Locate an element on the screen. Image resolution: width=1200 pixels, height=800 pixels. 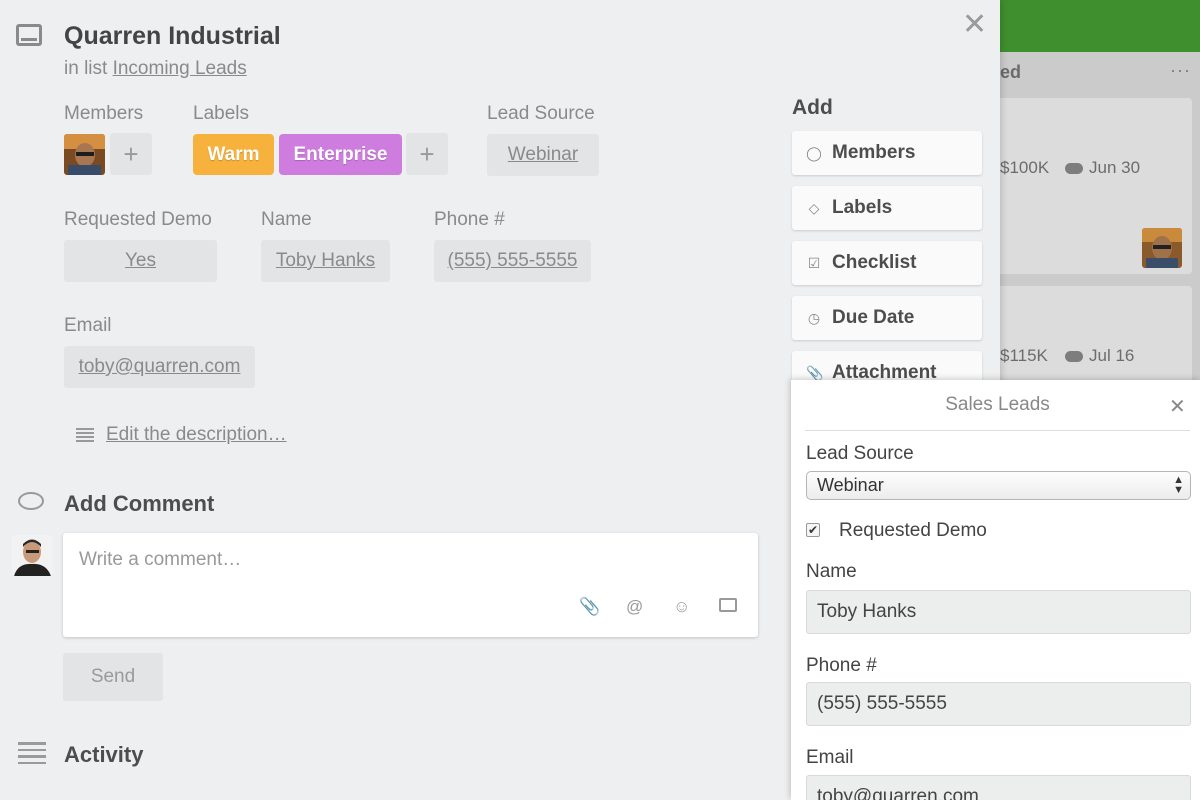
lead-source-select: Webinar ▲ ▼ is located at coordinates (998, 485).